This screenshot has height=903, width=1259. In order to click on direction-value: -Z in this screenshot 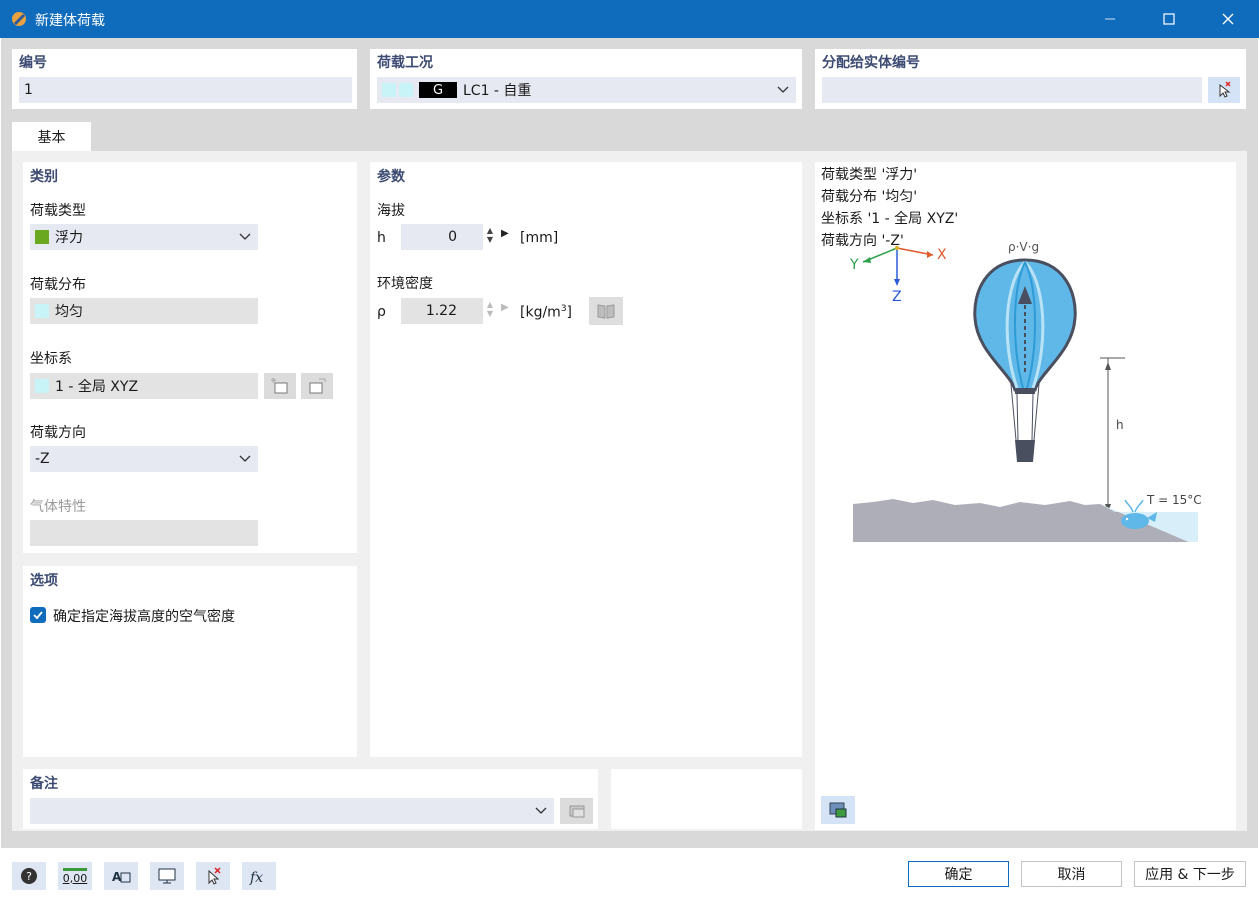, I will do `click(42, 459)`.